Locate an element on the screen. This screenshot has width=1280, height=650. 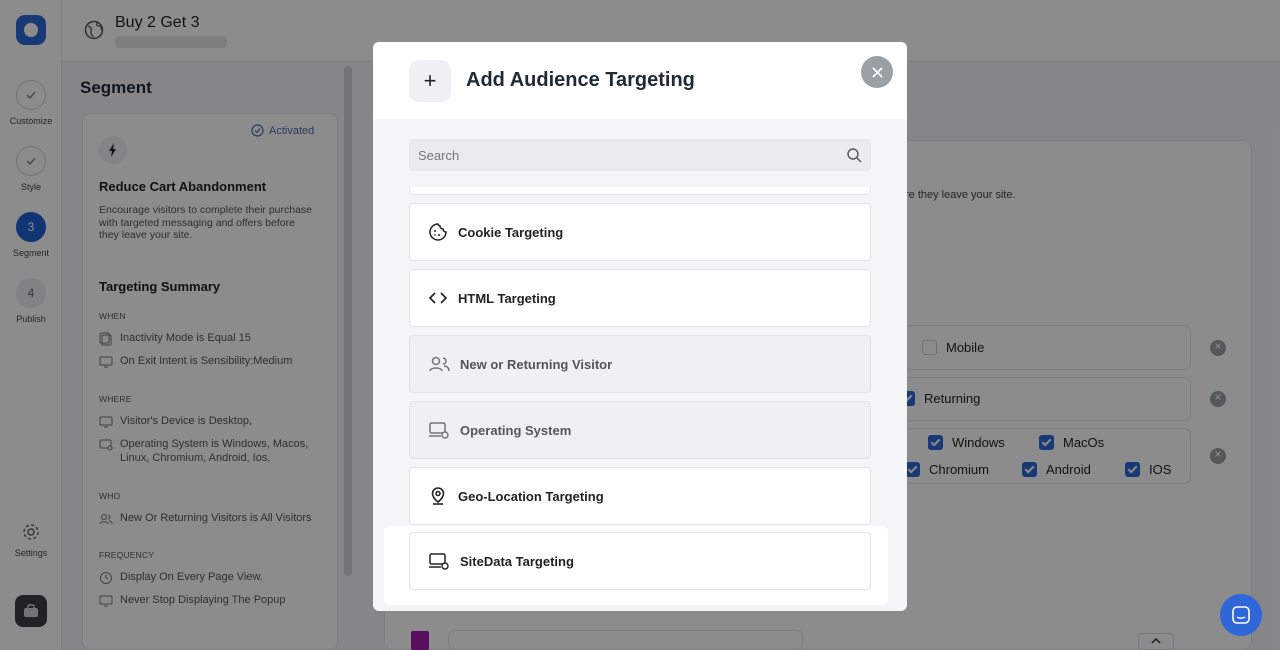
item-label: New or Returning Visitor is located at coordinates (536, 364).